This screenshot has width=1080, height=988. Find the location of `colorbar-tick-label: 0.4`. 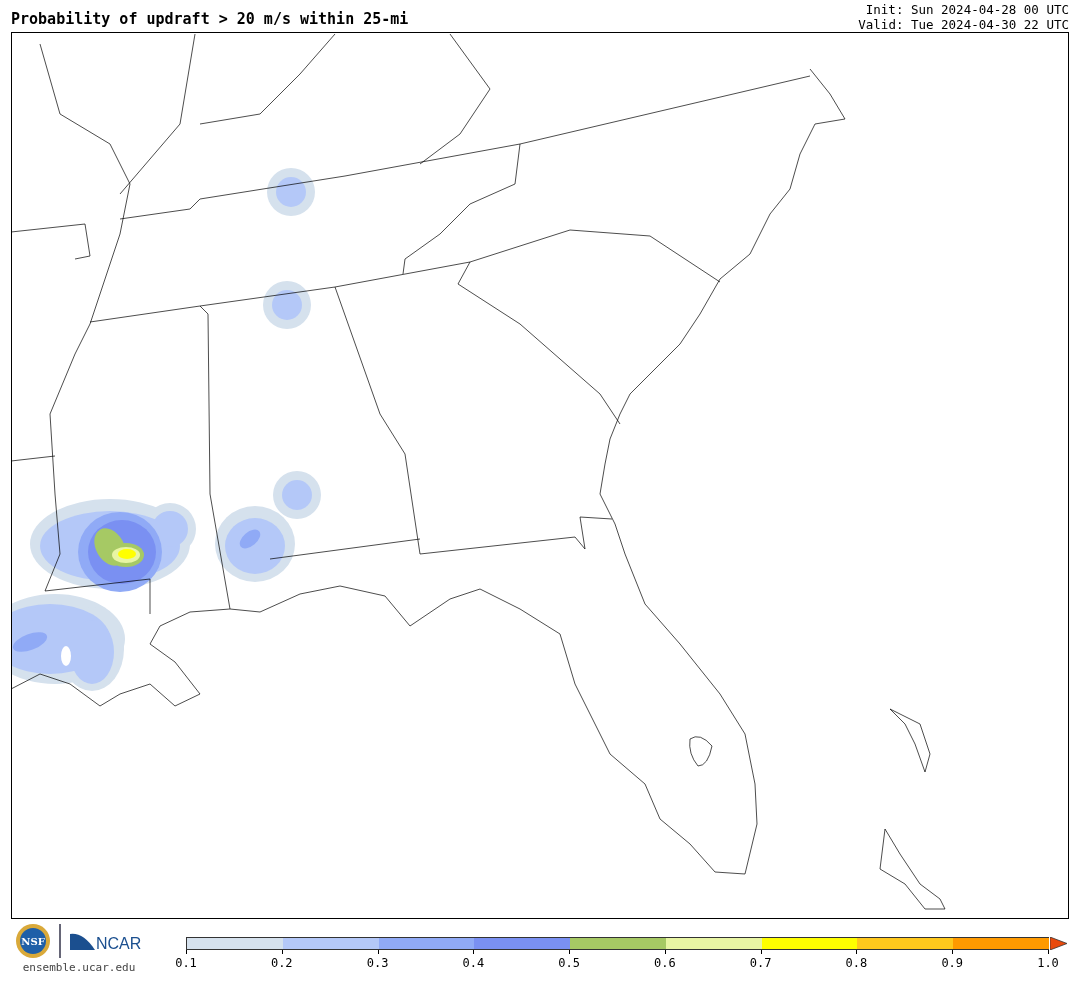

colorbar-tick-label: 0.4 is located at coordinates (473, 963).